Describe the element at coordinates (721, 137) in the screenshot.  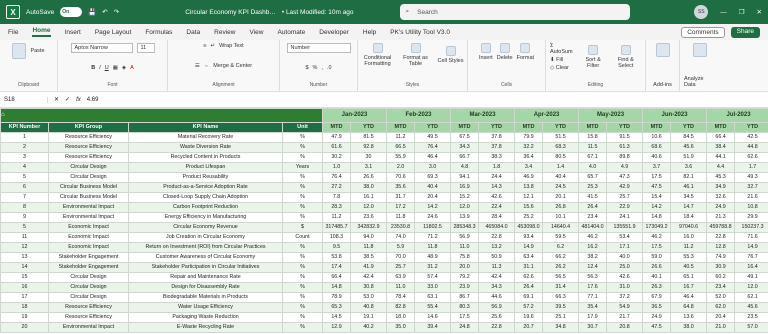
I see `value-cell: 66.4` at that location.